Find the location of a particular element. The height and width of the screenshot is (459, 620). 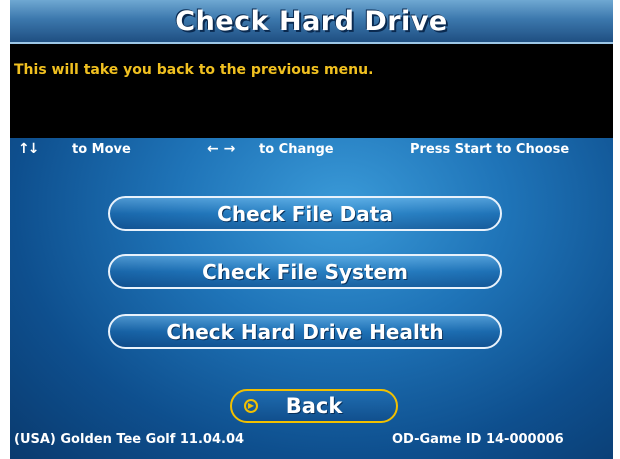

check-file-system-button: Check File System is located at coordinates (305, 271).